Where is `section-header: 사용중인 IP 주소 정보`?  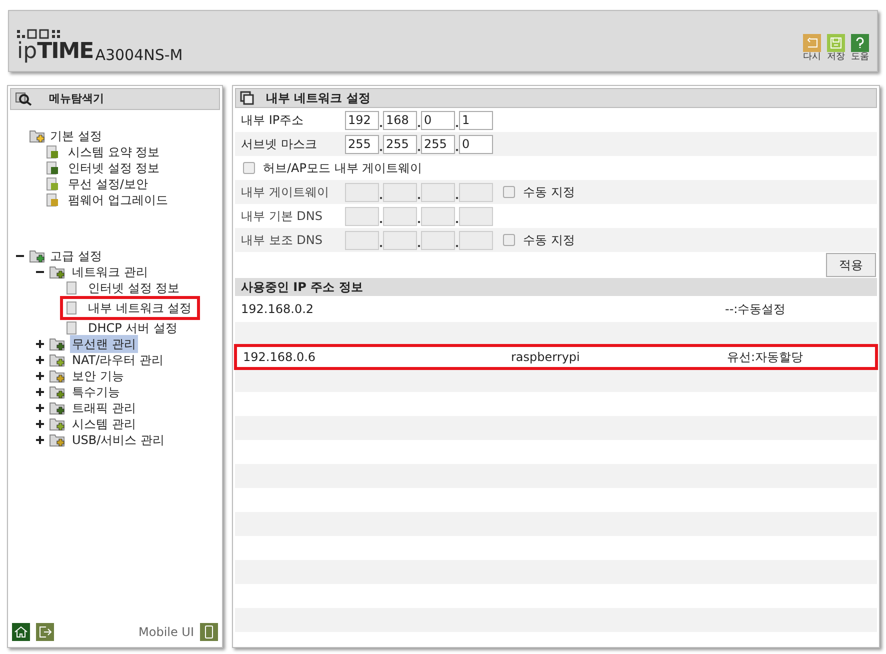 section-header: 사용중인 IP 주소 정보 is located at coordinates (556, 287).